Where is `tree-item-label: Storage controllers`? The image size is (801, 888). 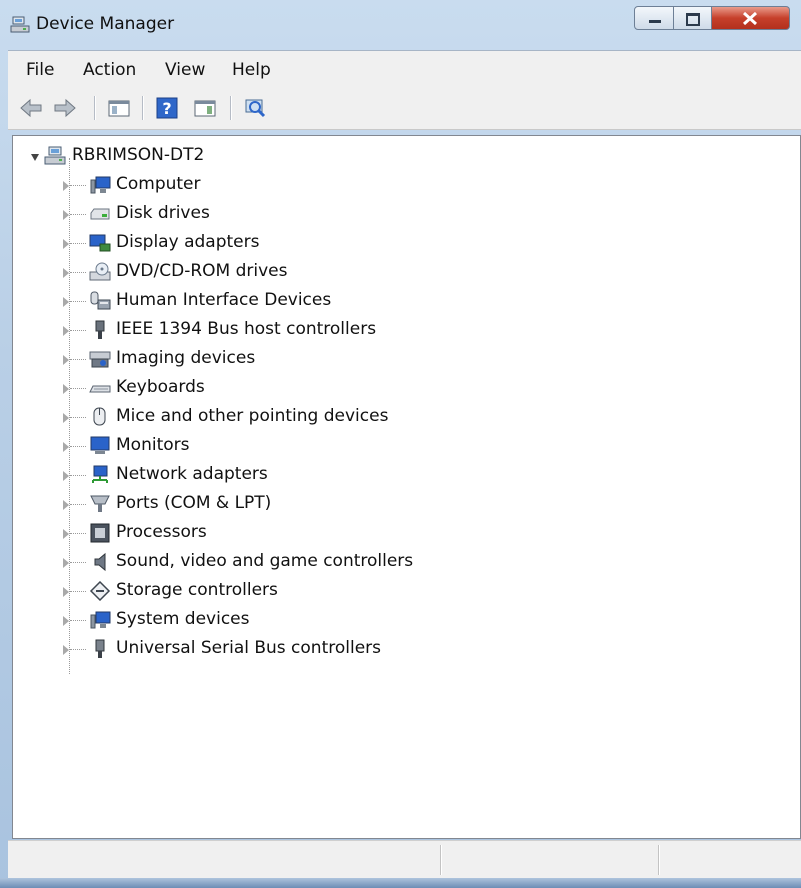
tree-item-label: Storage controllers is located at coordinates (197, 590).